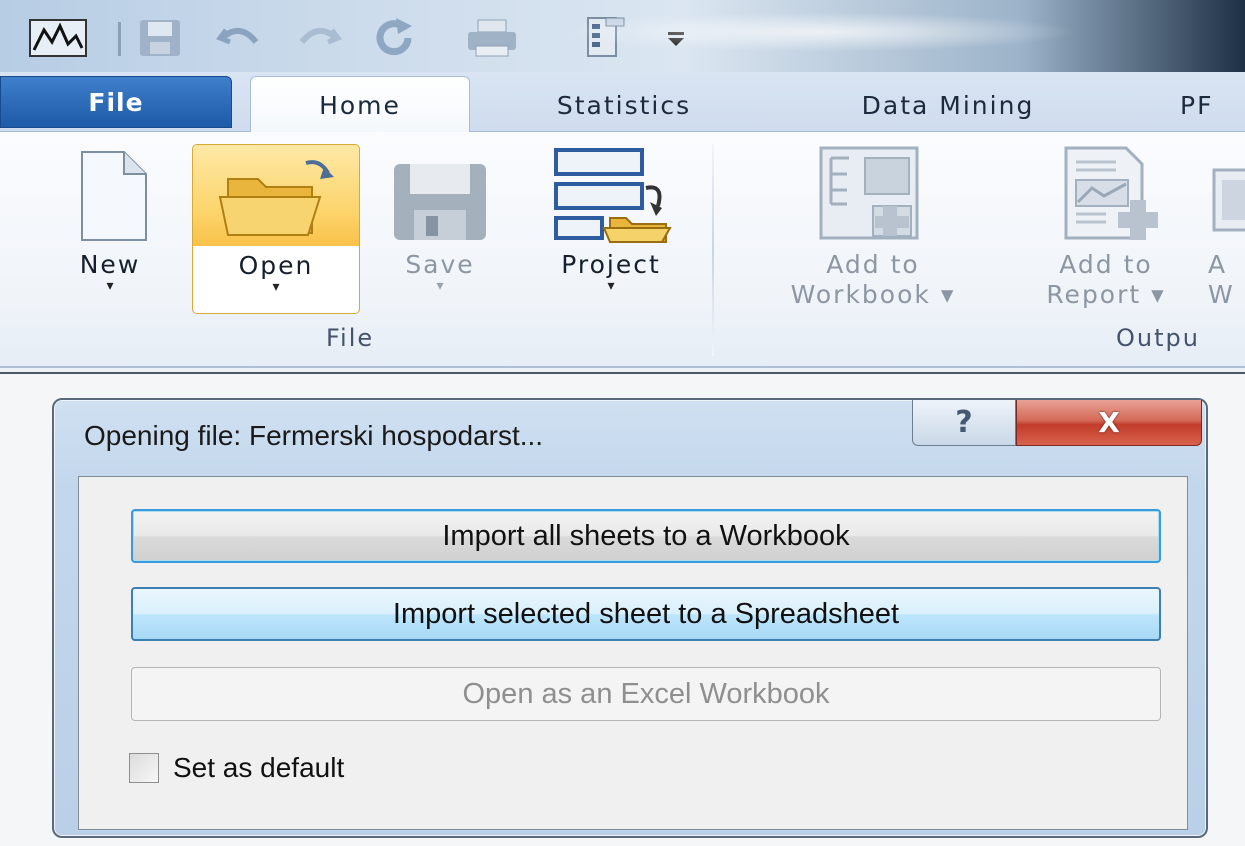  What do you see at coordinates (1106, 294) in the screenshot?
I see `add-to-report-line2: Report ▾` at bounding box center [1106, 294].